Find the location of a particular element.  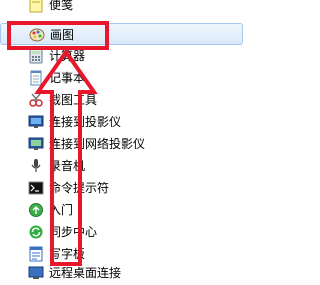

menu-item-snipping-tool: 截图工具 is located at coordinates (121, 100).